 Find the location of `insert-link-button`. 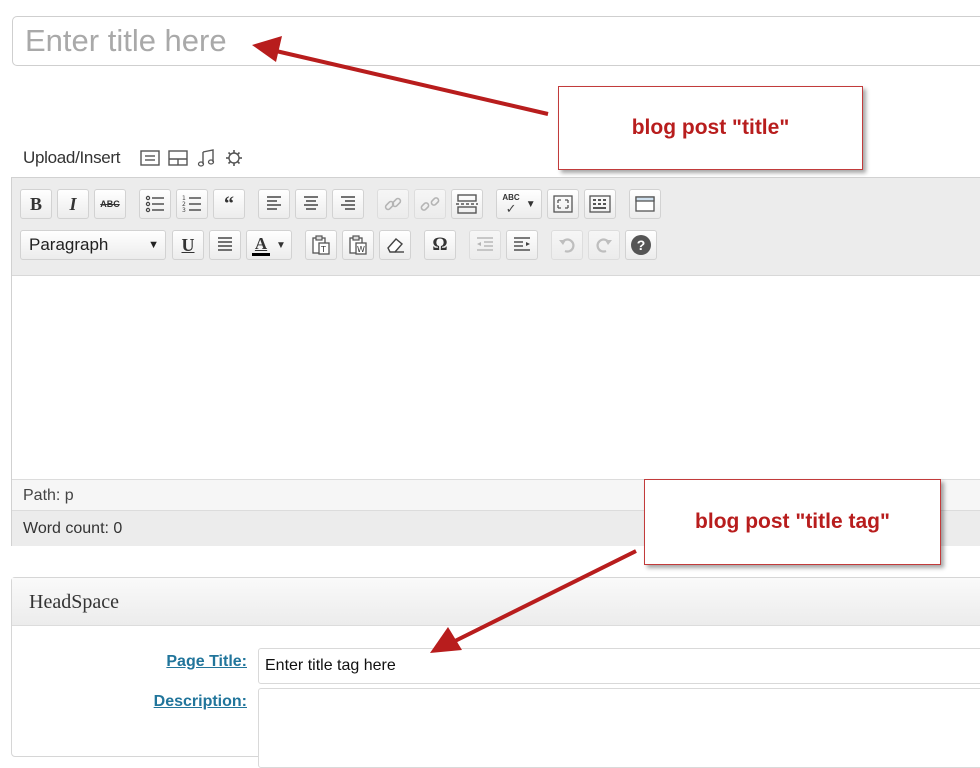

insert-link-button is located at coordinates (393, 204).